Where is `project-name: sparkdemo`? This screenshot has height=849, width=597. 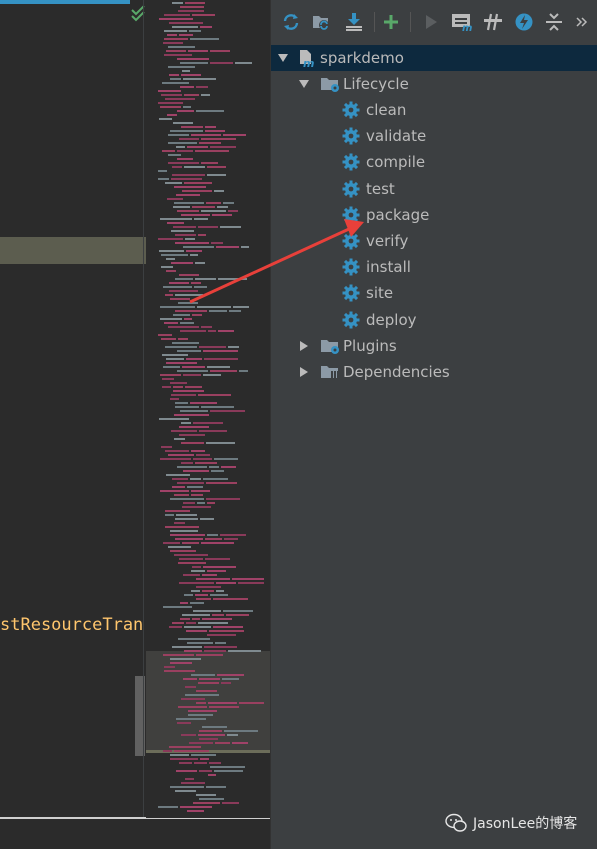 project-name: sparkdemo is located at coordinates (362, 58).